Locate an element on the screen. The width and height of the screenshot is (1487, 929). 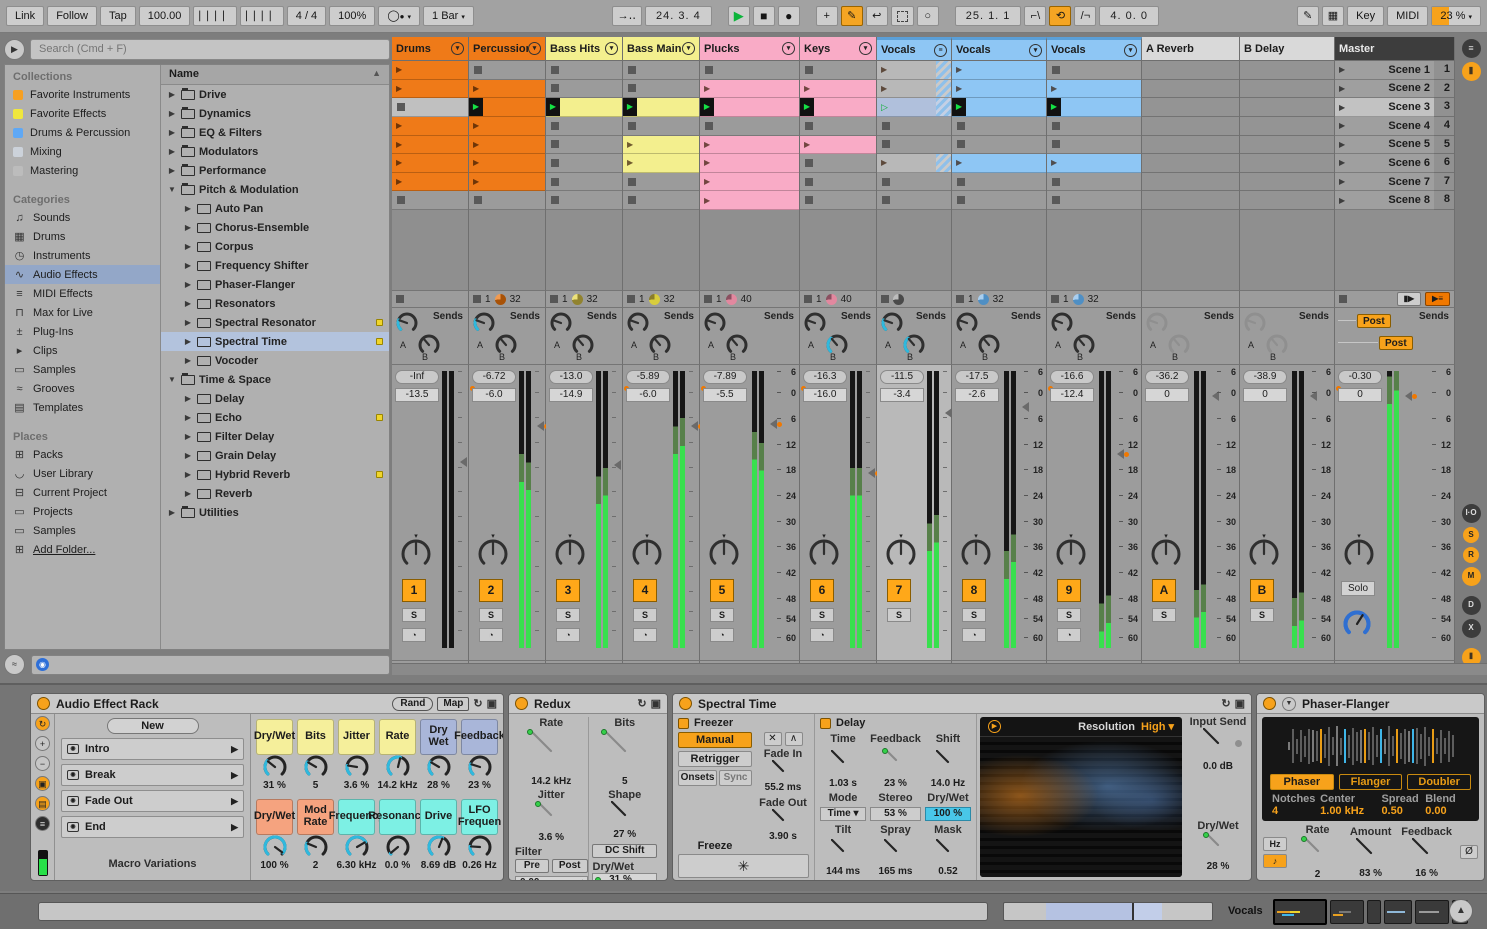
tree-item-filter-delay: ▶ Filter Delay is located at coordinates (275, 436).